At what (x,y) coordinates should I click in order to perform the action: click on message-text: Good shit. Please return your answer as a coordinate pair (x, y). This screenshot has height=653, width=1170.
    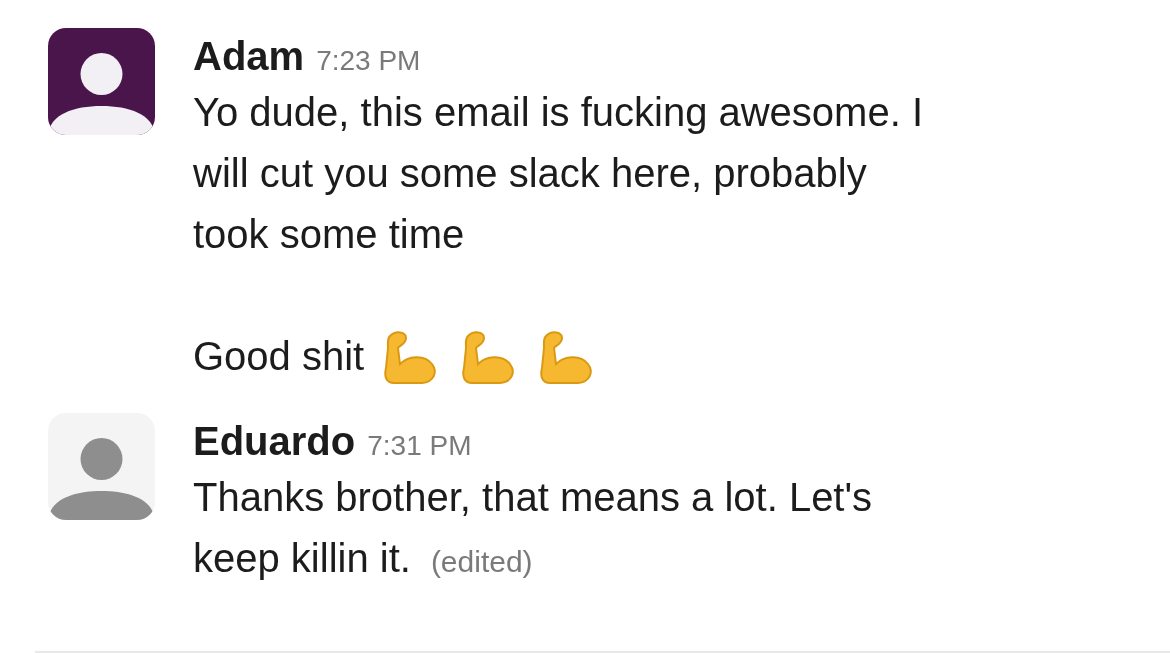
    Looking at the image, I should click on (279, 356).